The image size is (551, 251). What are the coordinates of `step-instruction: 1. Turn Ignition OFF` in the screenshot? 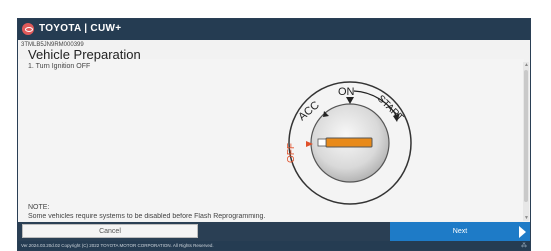 It's located at (59, 66).